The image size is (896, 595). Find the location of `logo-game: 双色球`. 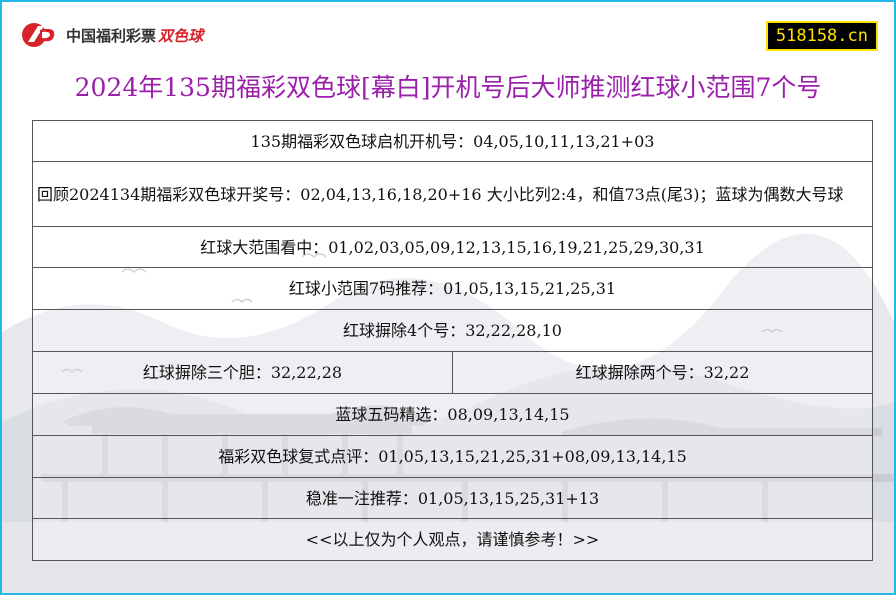

logo-game: 双色球 is located at coordinates (181, 35).